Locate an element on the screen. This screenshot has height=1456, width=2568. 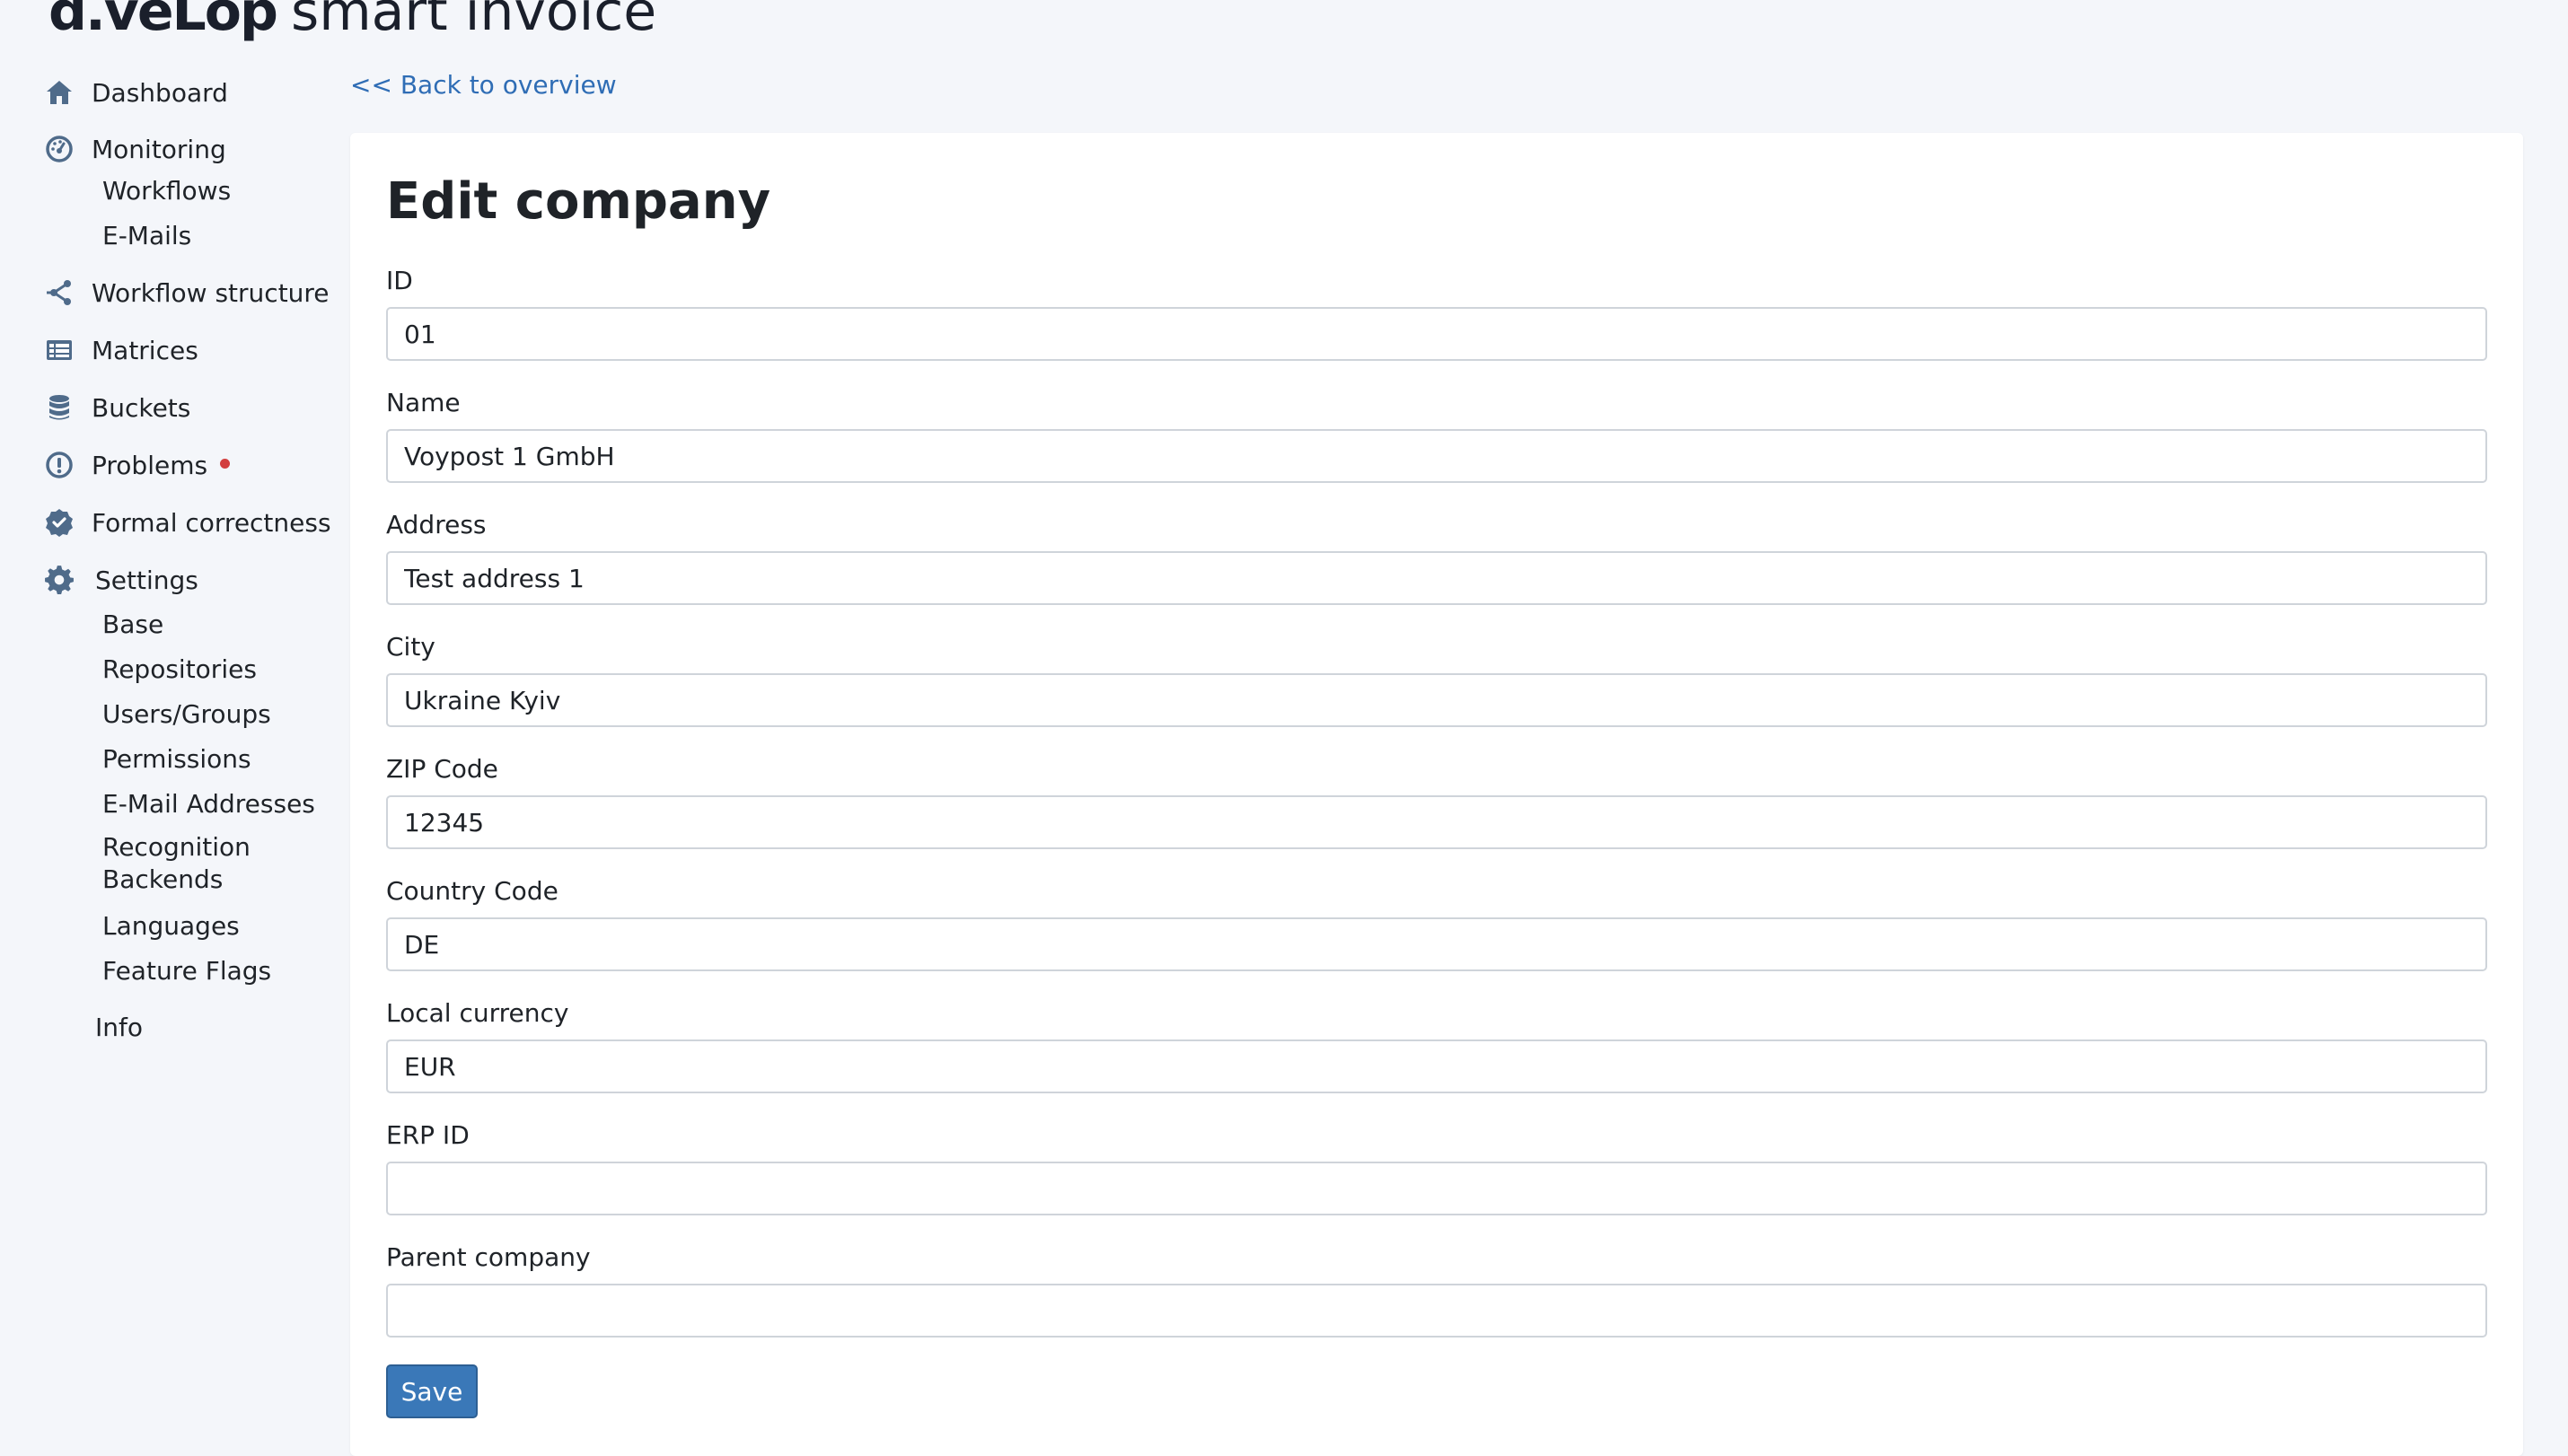
sidebar-subitem-permissions: Permissions is located at coordinates (176, 758).